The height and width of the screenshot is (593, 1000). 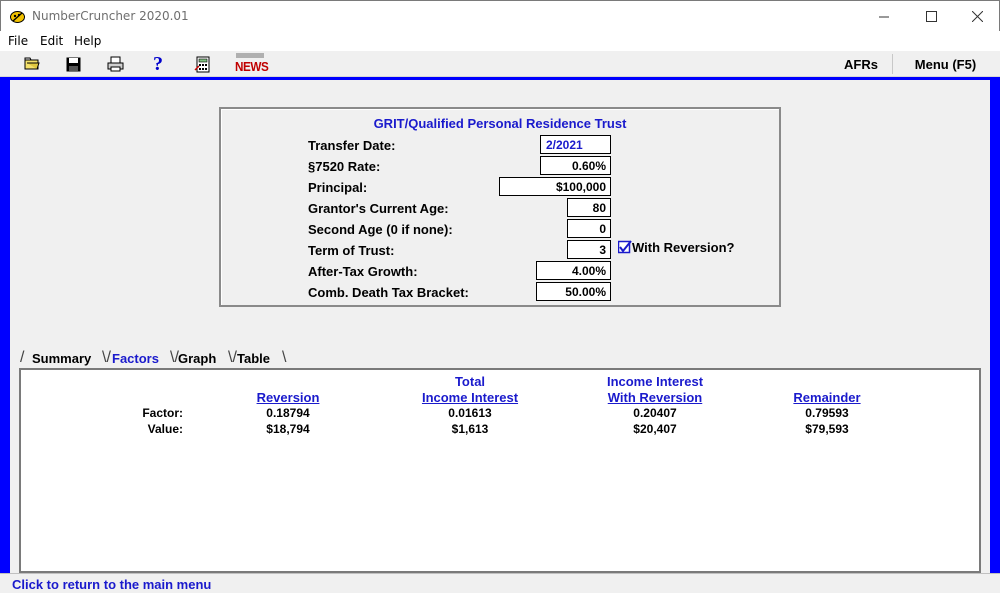 I want to click on calculator-icon, so click(x=201, y=64).